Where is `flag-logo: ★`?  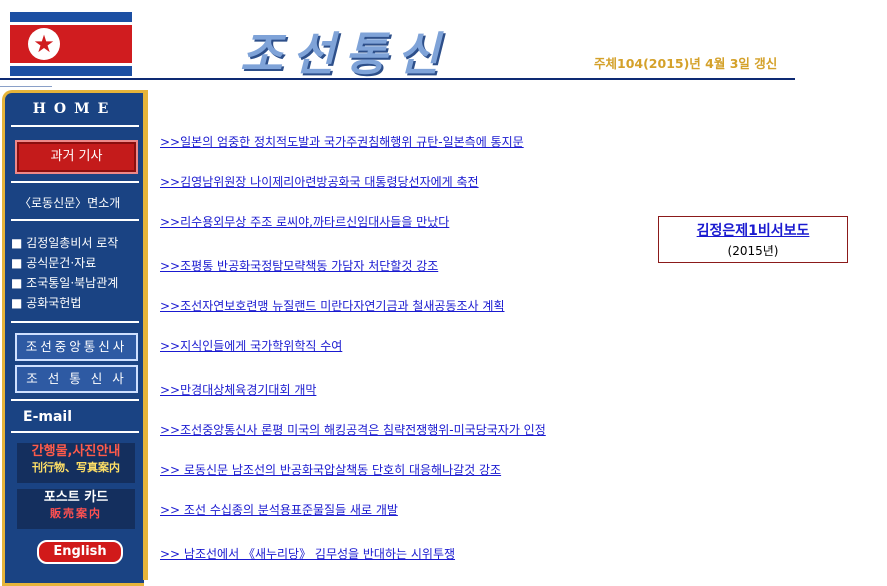 flag-logo: ★ is located at coordinates (71, 44).